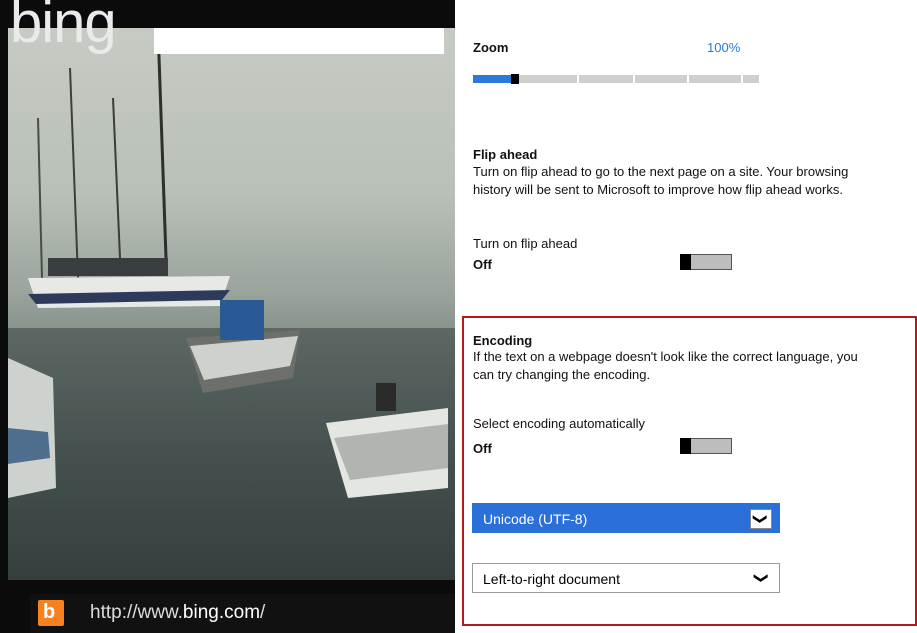 This screenshot has height=633, width=917. I want to click on encoding-select: Unicode (UTF-8) ❯, so click(626, 518).